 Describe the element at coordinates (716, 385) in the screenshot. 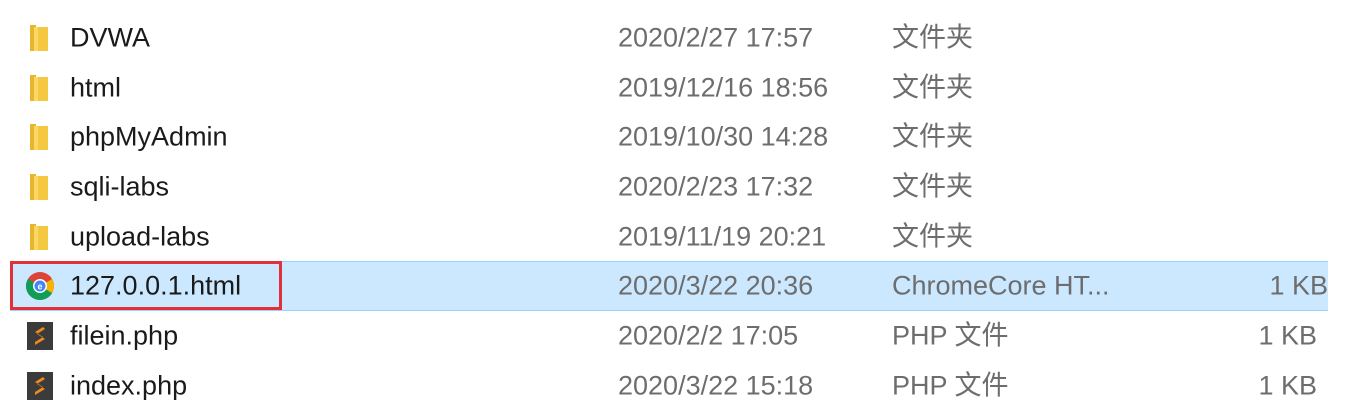

I see `file-date: 2020/3/22 15:18` at that location.